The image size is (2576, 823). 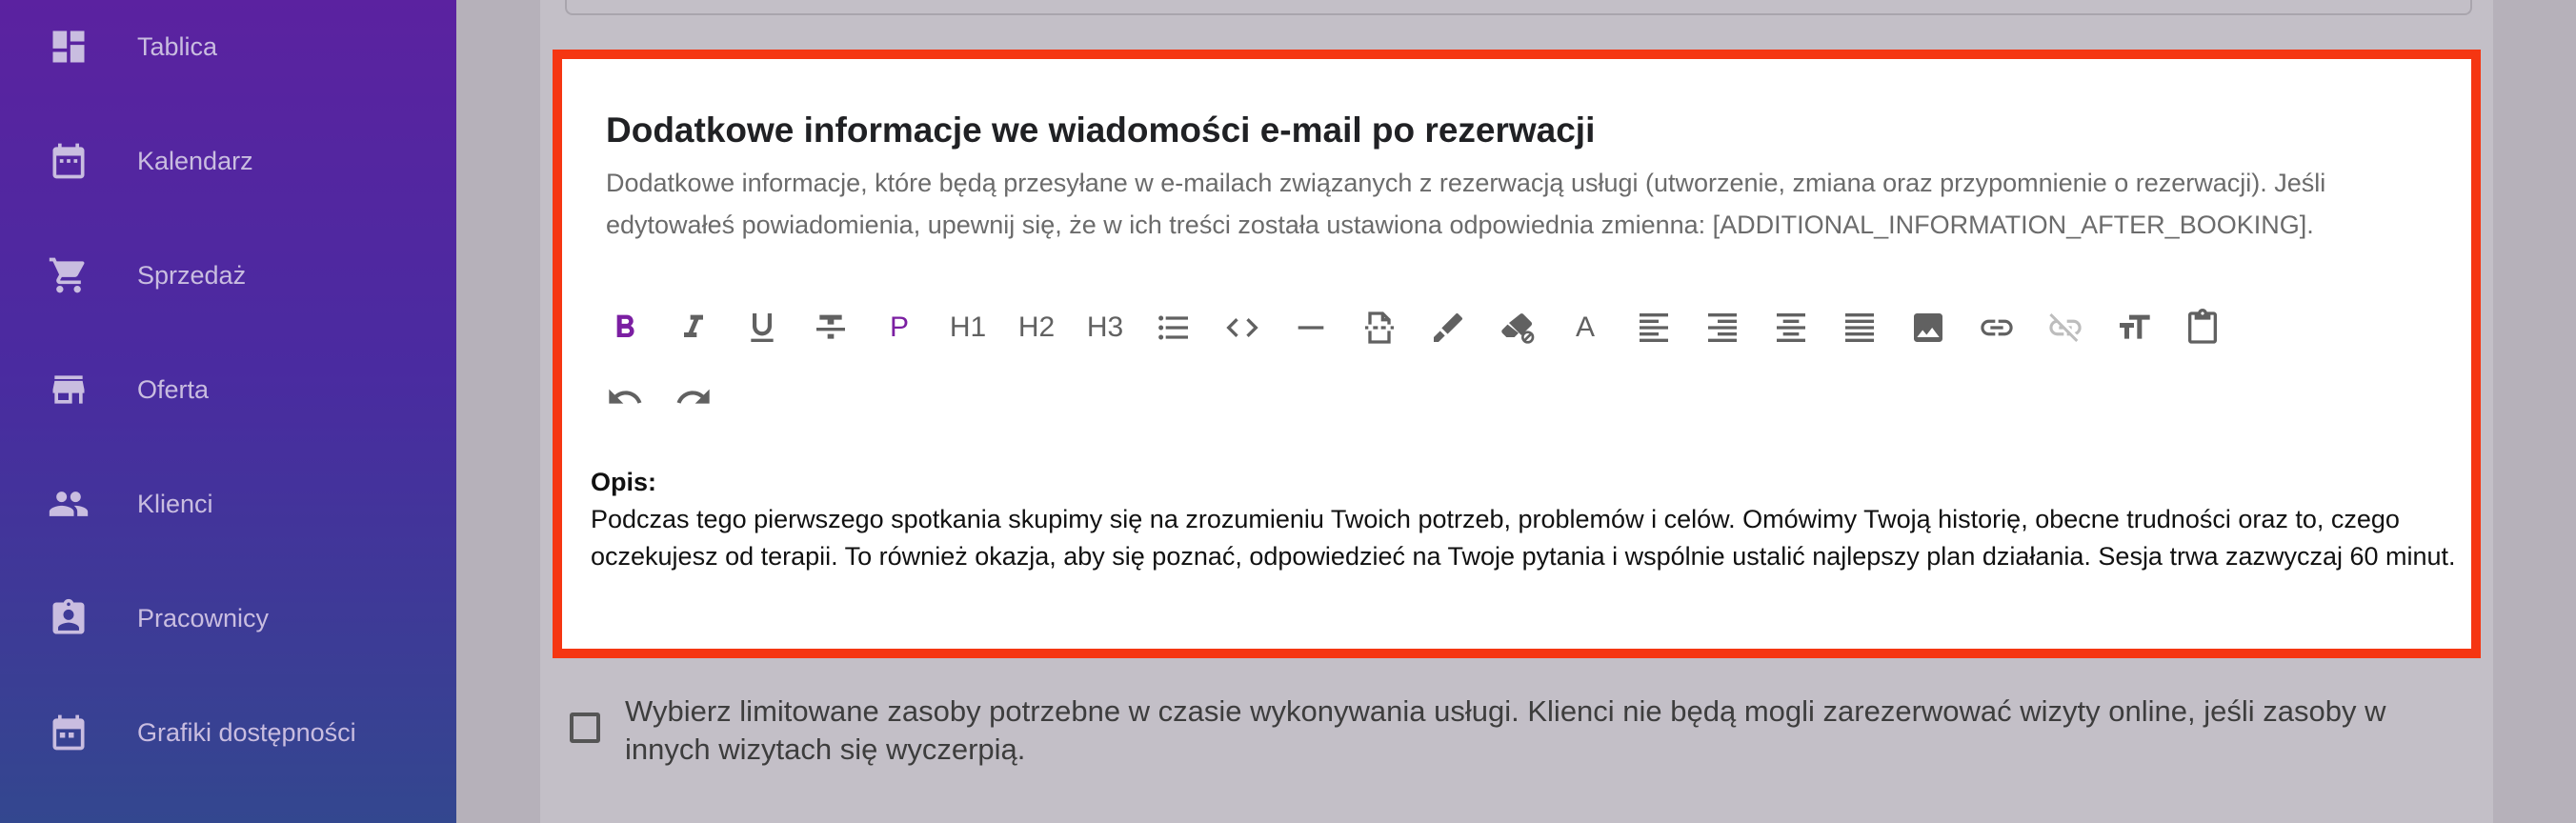 What do you see at coordinates (195, 160) in the screenshot?
I see `sidebar-item-label: Kalendarz` at bounding box center [195, 160].